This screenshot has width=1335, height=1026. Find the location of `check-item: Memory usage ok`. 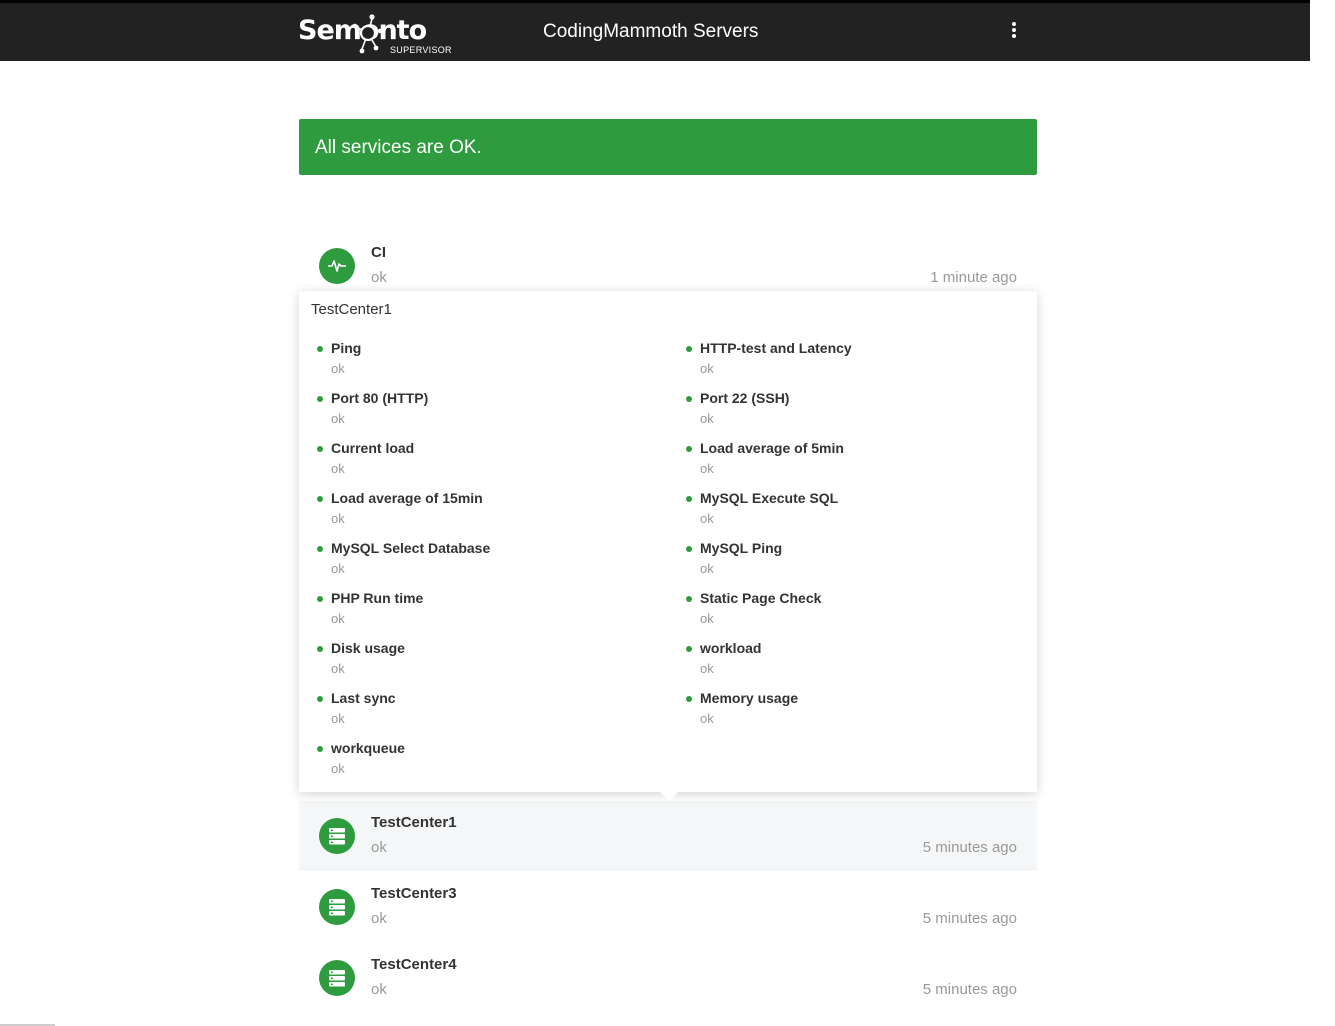

check-item: Memory usage ok is located at coordinates (846, 710).